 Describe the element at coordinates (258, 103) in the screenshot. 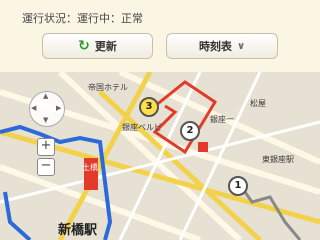

I see `map-label-matsuya: 松屋` at that location.